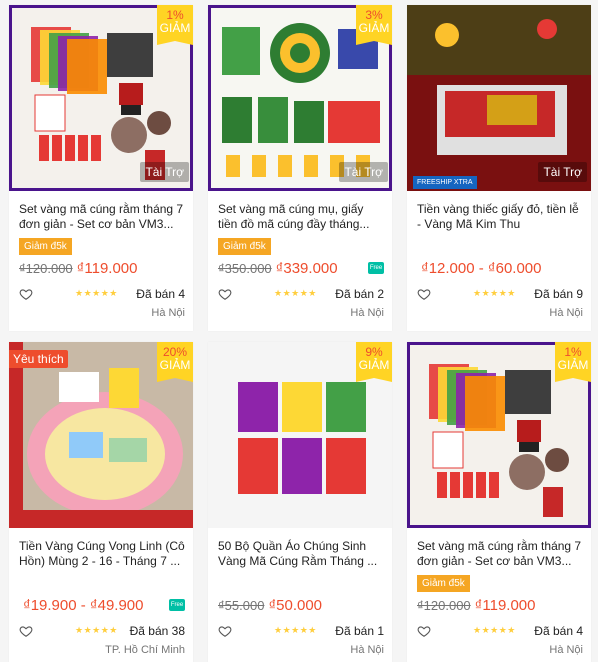 The width and height of the screenshot is (598, 662). Describe the element at coordinates (157, 631) in the screenshot. I see `sold-count: Đã bán 38` at that location.